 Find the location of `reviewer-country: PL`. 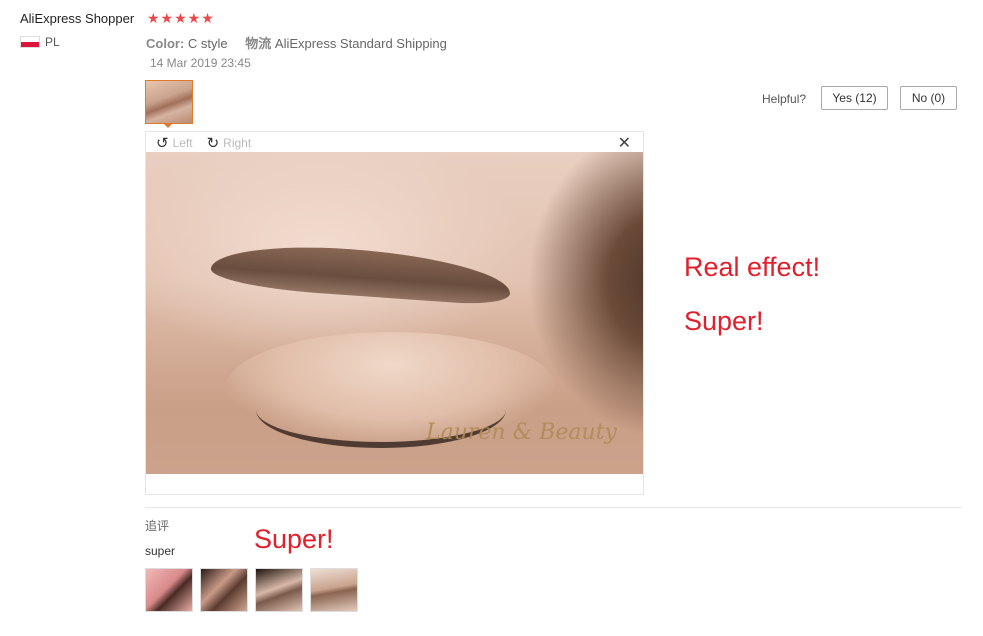

reviewer-country: PL is located at coordinates (52, 42).